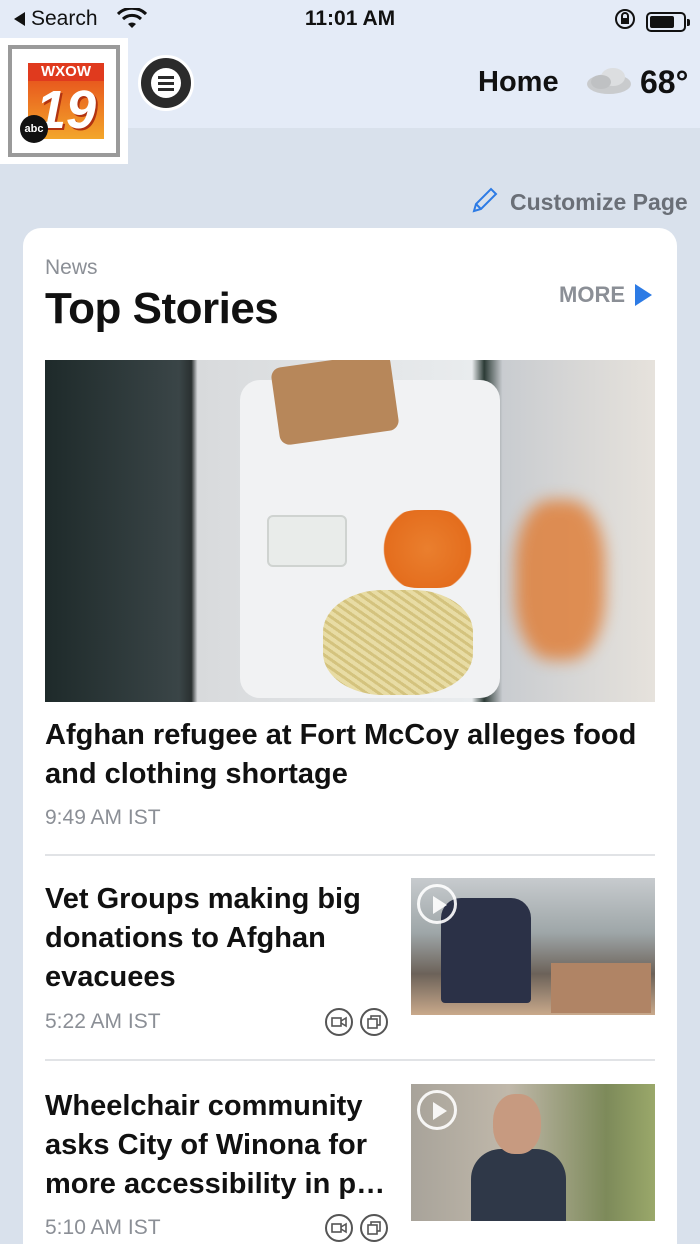  I want to click on section-kicker: News, so click(71, 267).